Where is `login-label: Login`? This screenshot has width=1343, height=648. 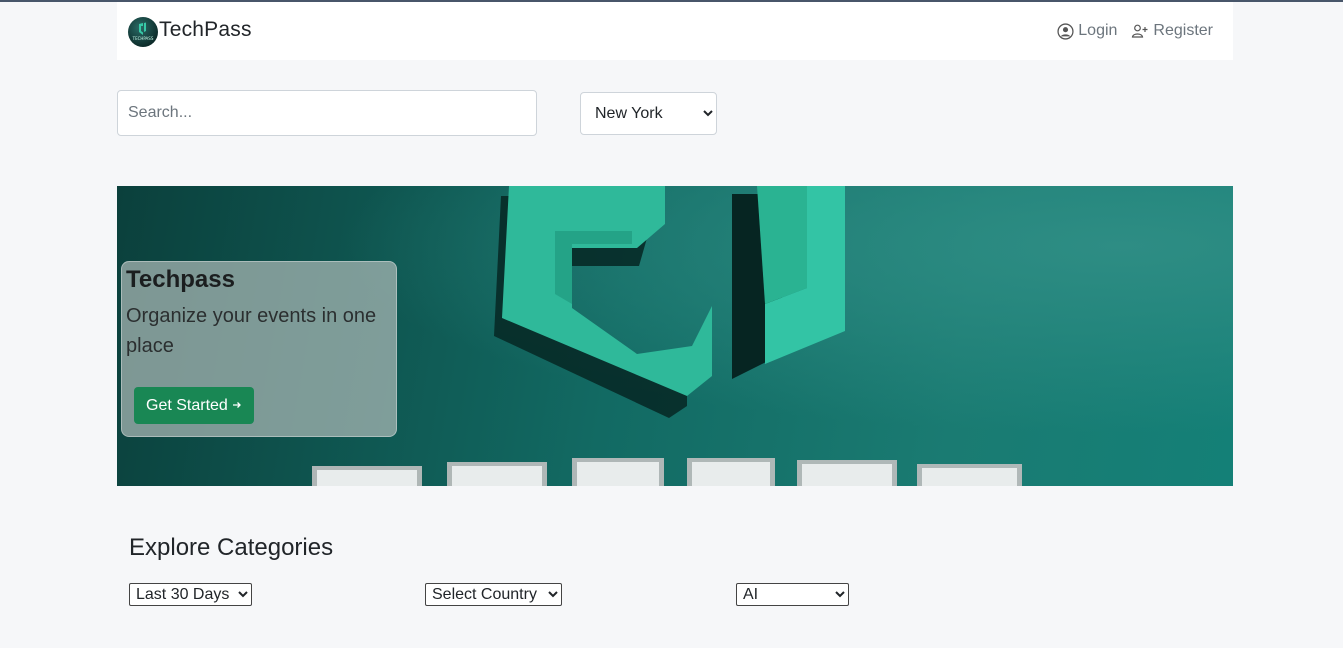 login-label: Login is located at coordinates (1098, 30).